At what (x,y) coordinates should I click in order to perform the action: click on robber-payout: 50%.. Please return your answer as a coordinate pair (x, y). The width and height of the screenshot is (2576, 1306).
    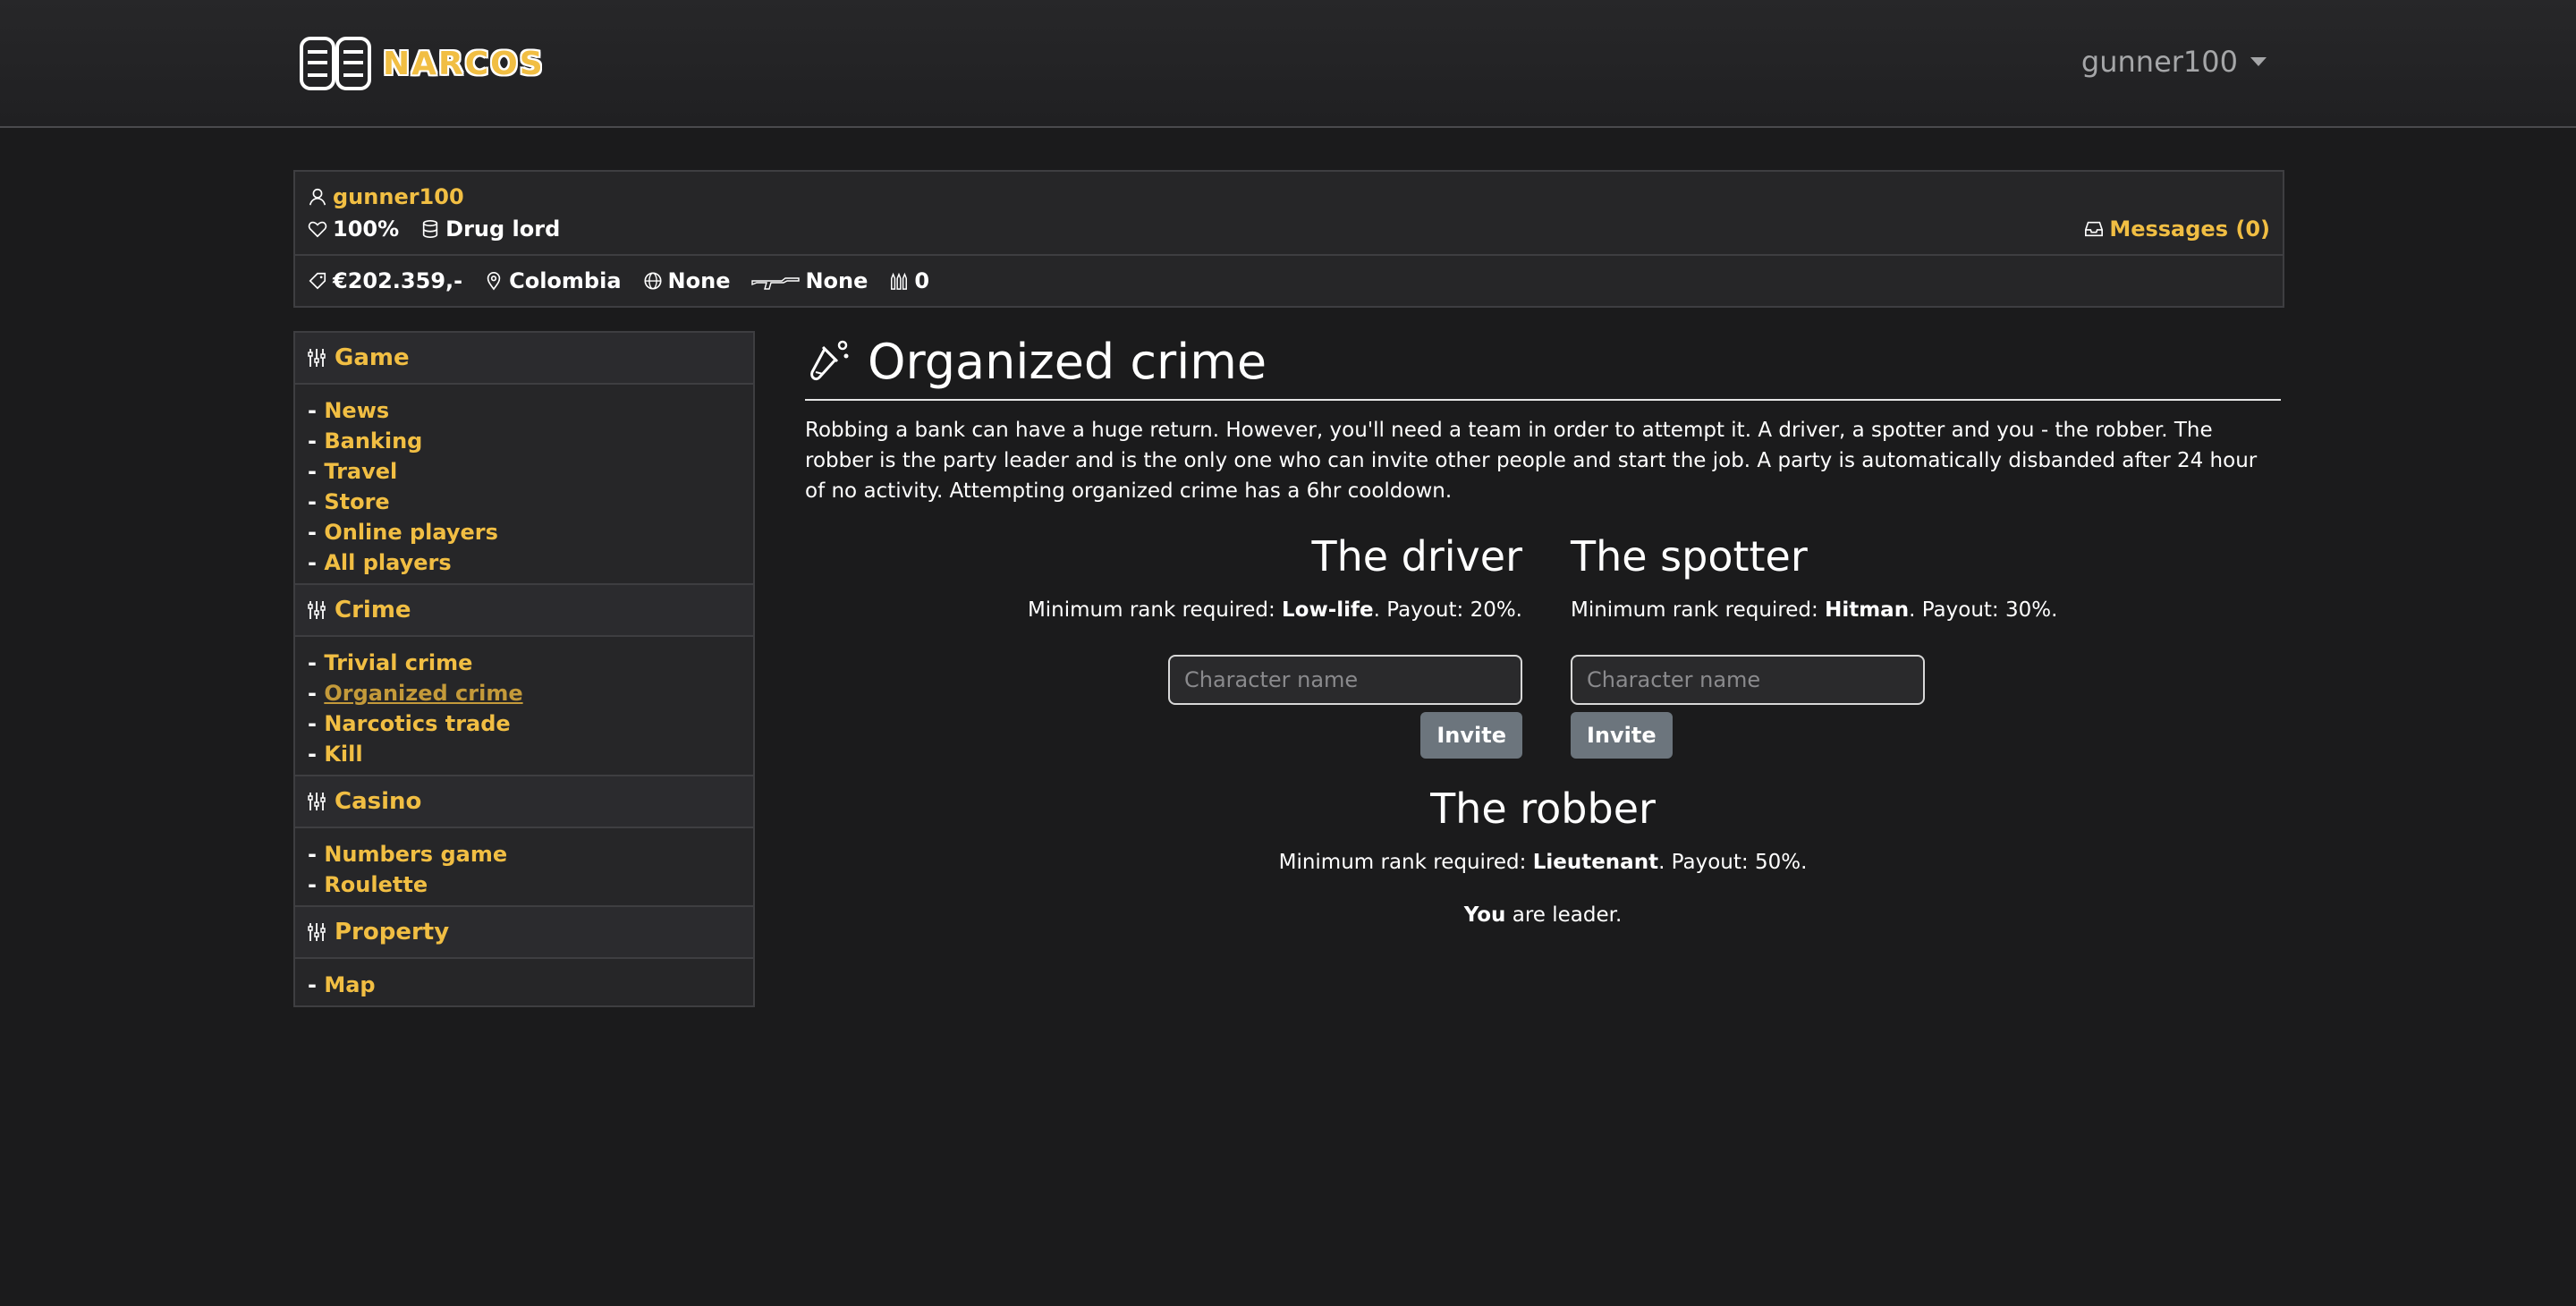
    Looking at the image, I should click on (1781, 863).